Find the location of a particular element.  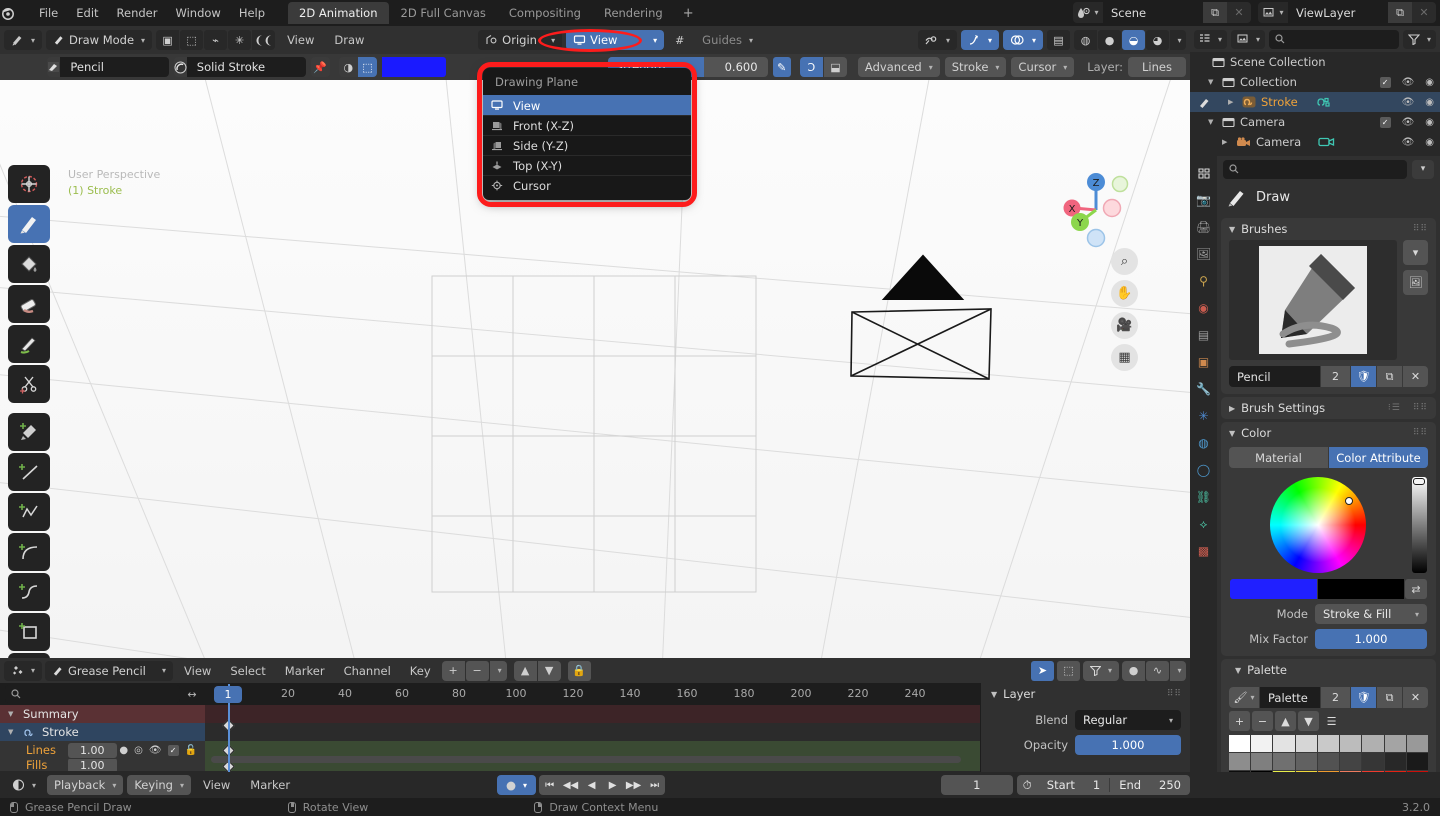

shading-wireframe-icon: ◍ is located at coordinates (1085, 40).